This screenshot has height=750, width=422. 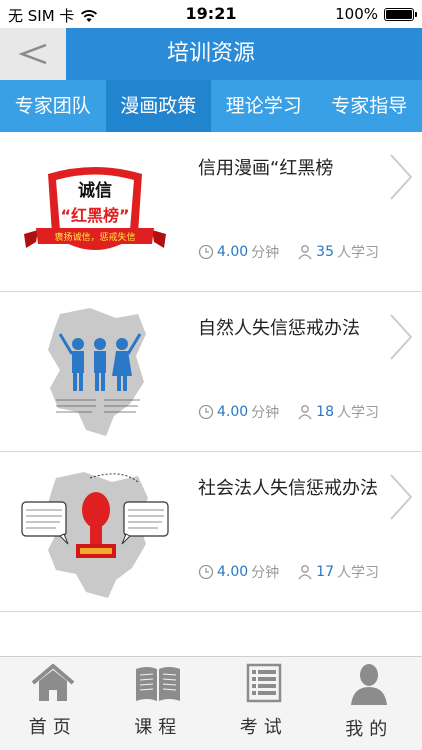 What do you see at coordinates (158, 106) in the screenshot?
I see `tab-comic-policy: 漫画政策` at bounding box center [158, 106].